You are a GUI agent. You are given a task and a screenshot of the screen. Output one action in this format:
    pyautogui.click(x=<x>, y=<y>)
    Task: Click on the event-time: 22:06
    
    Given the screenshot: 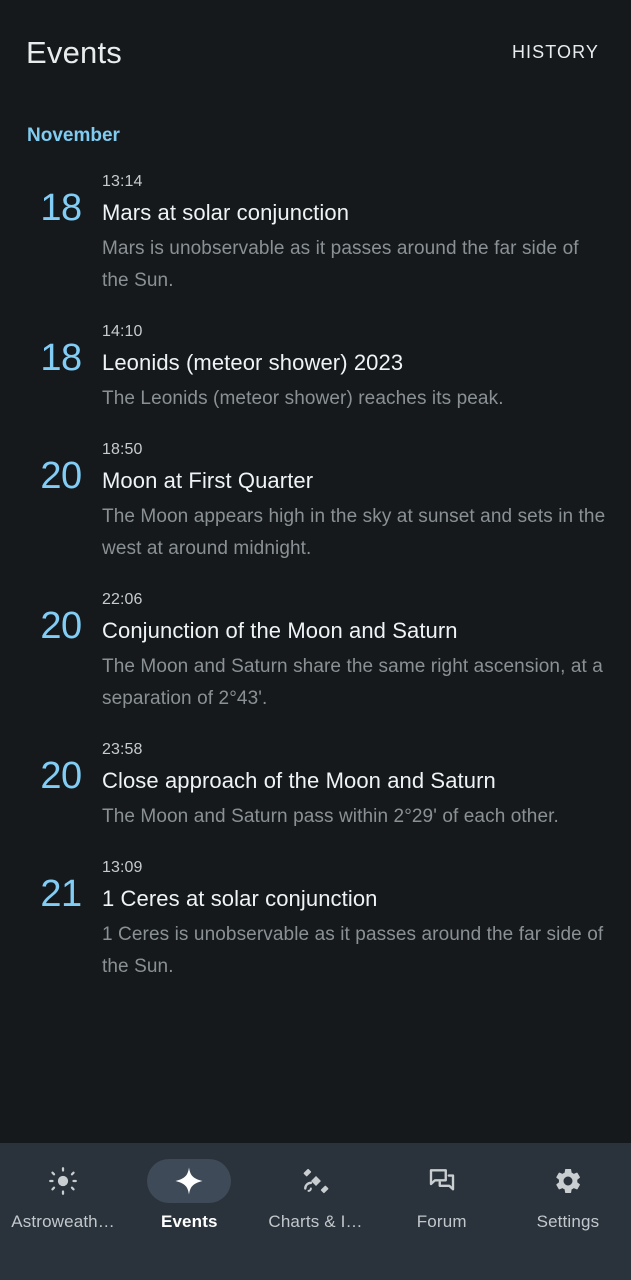 What is the action you would take?
    pyautogui.click(x=122, y=599)
    